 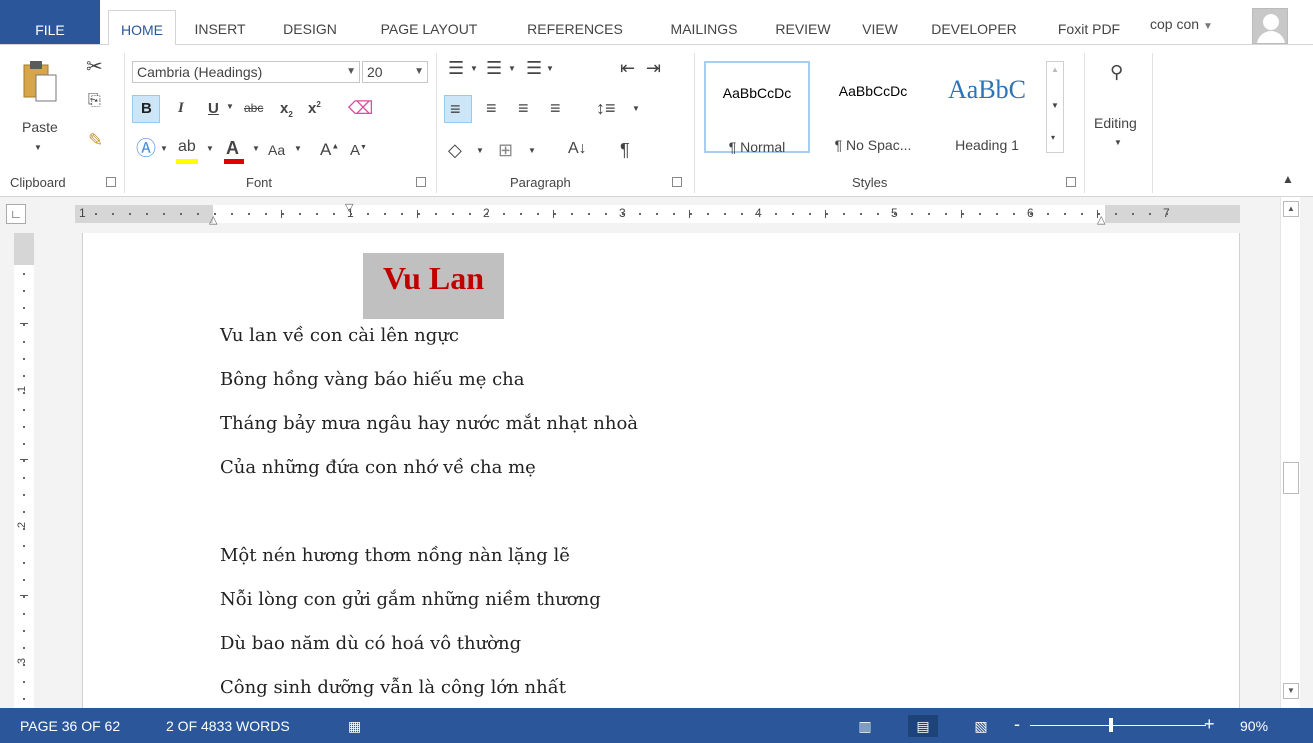 What do you see at coordinates (429, 27) in the screenshot?
I see `tab-page-layout: PAGE LAYOUT` at bounding box center [429, 27].